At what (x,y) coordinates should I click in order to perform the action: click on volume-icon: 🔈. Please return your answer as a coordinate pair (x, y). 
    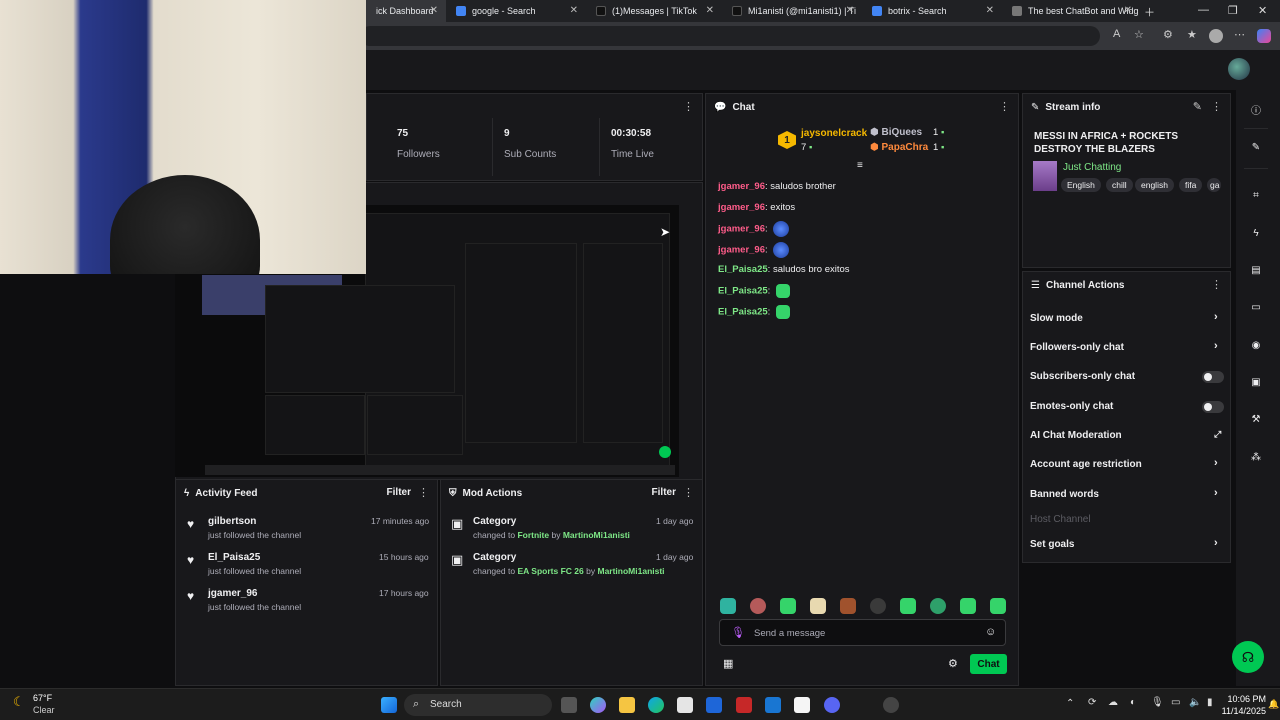
    Looking at the image, I should click on (1195, 702).